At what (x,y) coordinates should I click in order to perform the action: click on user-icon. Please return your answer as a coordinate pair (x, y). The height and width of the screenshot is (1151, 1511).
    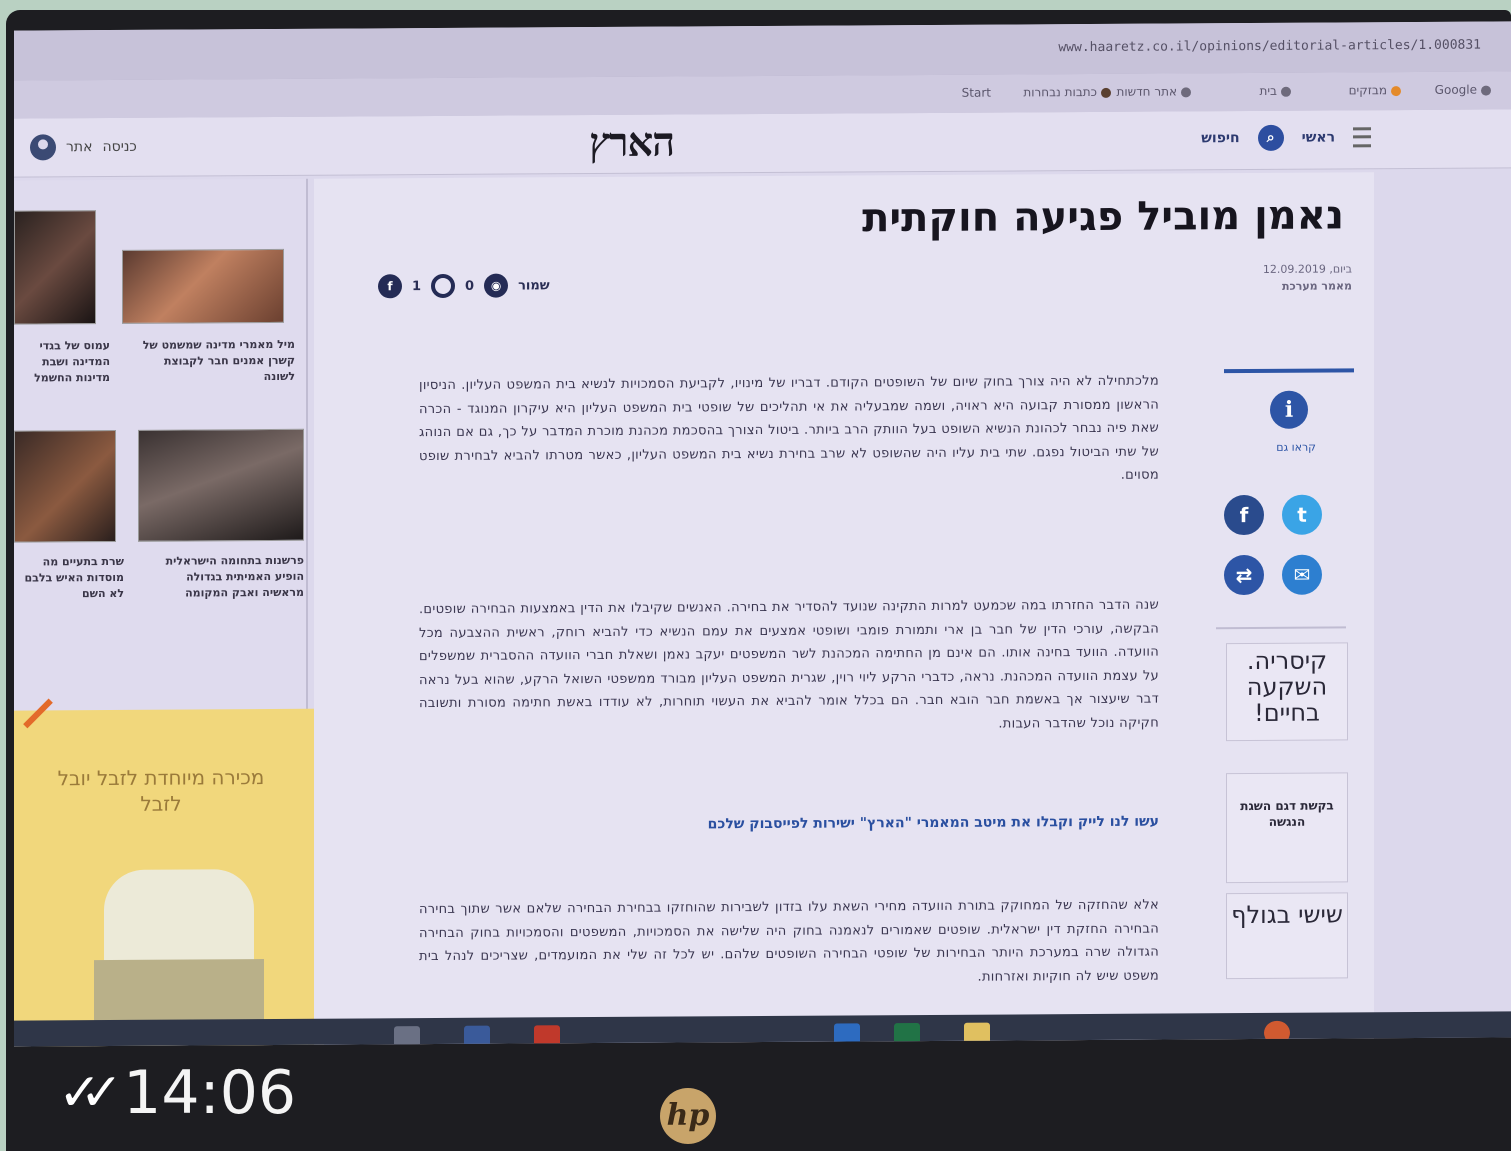
    Looking at the image, I should click on (43, 147).